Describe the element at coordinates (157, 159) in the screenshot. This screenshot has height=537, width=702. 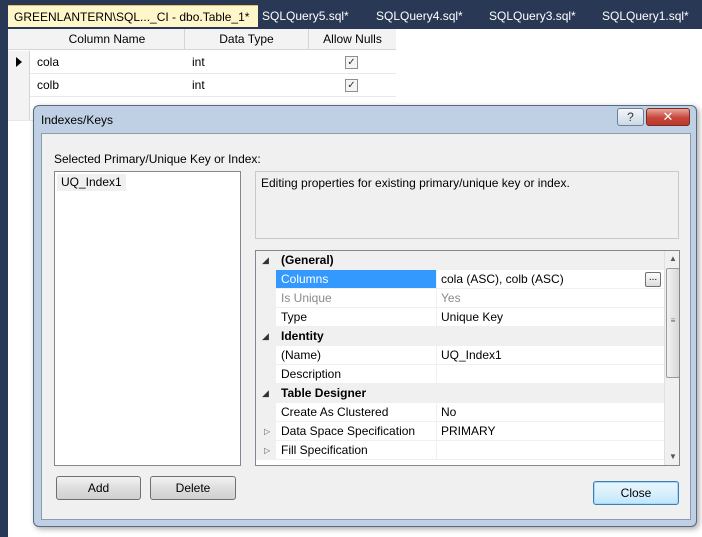
I see `key-list-label: Selected Primary/Unique Key or Index:` at that location.